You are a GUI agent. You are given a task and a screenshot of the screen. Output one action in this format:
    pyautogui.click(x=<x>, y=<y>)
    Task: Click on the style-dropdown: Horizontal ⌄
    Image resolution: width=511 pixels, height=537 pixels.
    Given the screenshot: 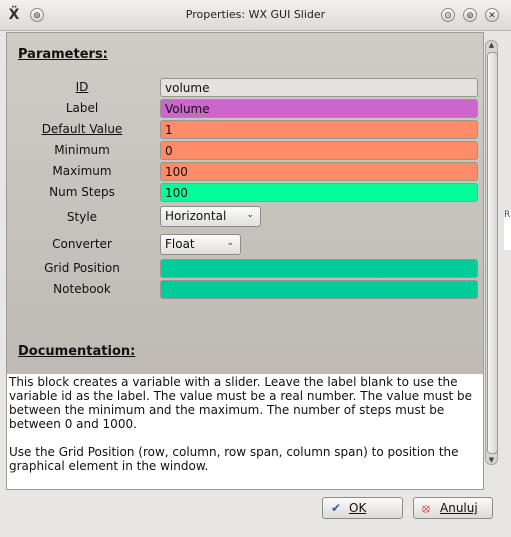 What is the action you would take?
    pyautogui.click(x=210, y=216)
    